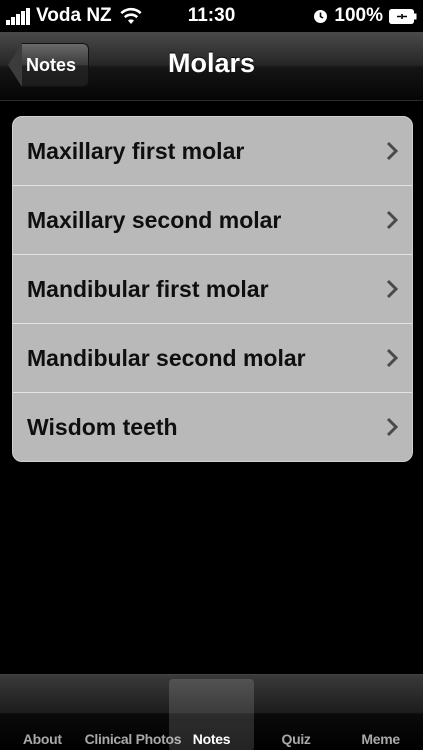 This screenshot has width=423, height=750. I want to click on tab-clinical-photos: Clinical Photos, so click(133, 712).